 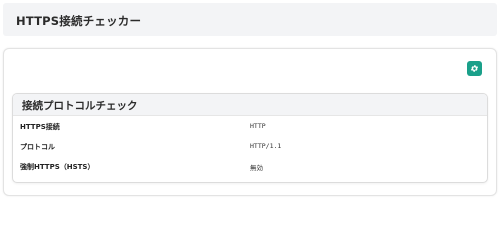 I want to click on row-value: 無効, so click(x=256, y=168).